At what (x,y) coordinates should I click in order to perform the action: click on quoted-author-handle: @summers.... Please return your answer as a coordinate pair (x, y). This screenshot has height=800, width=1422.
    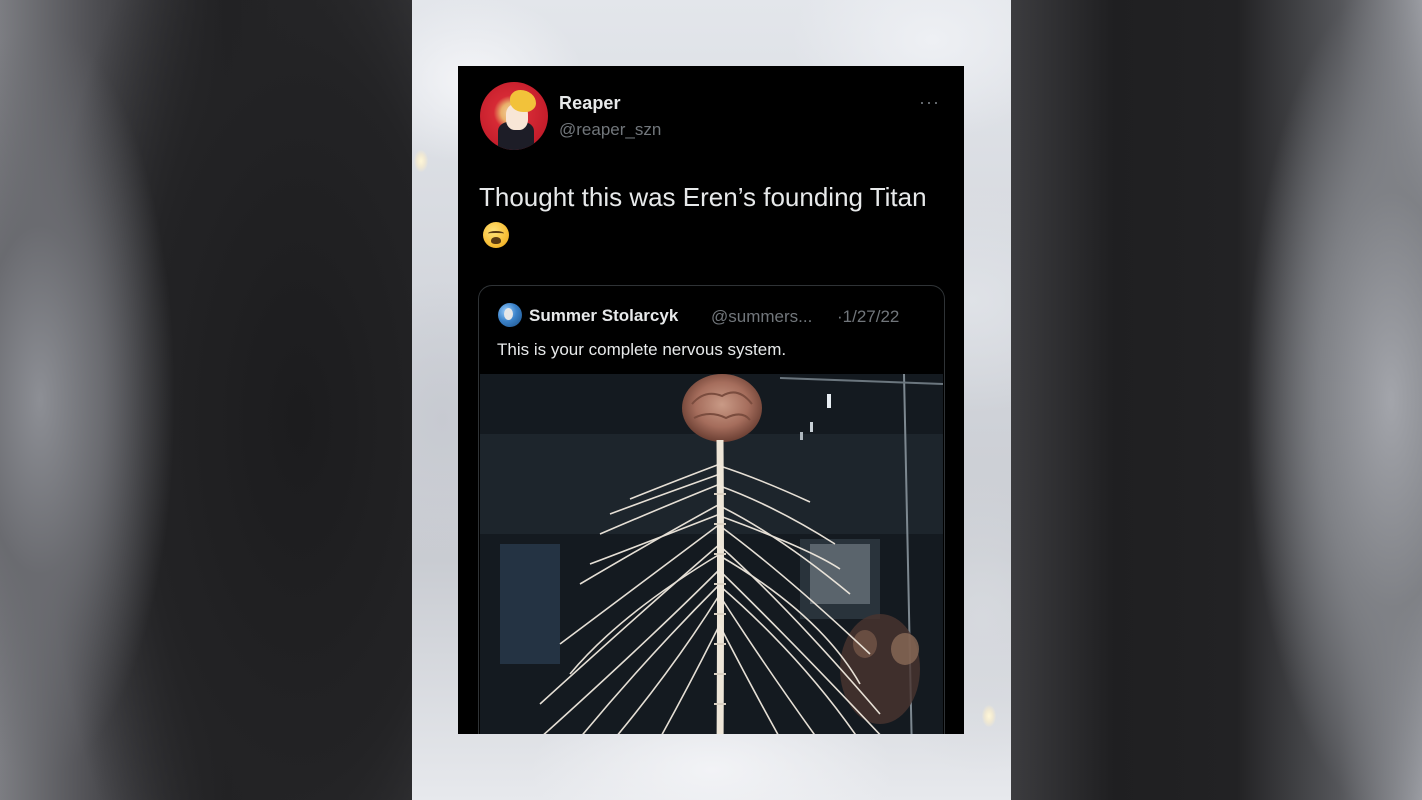
    Looking at the image, I should click on (762, 316).